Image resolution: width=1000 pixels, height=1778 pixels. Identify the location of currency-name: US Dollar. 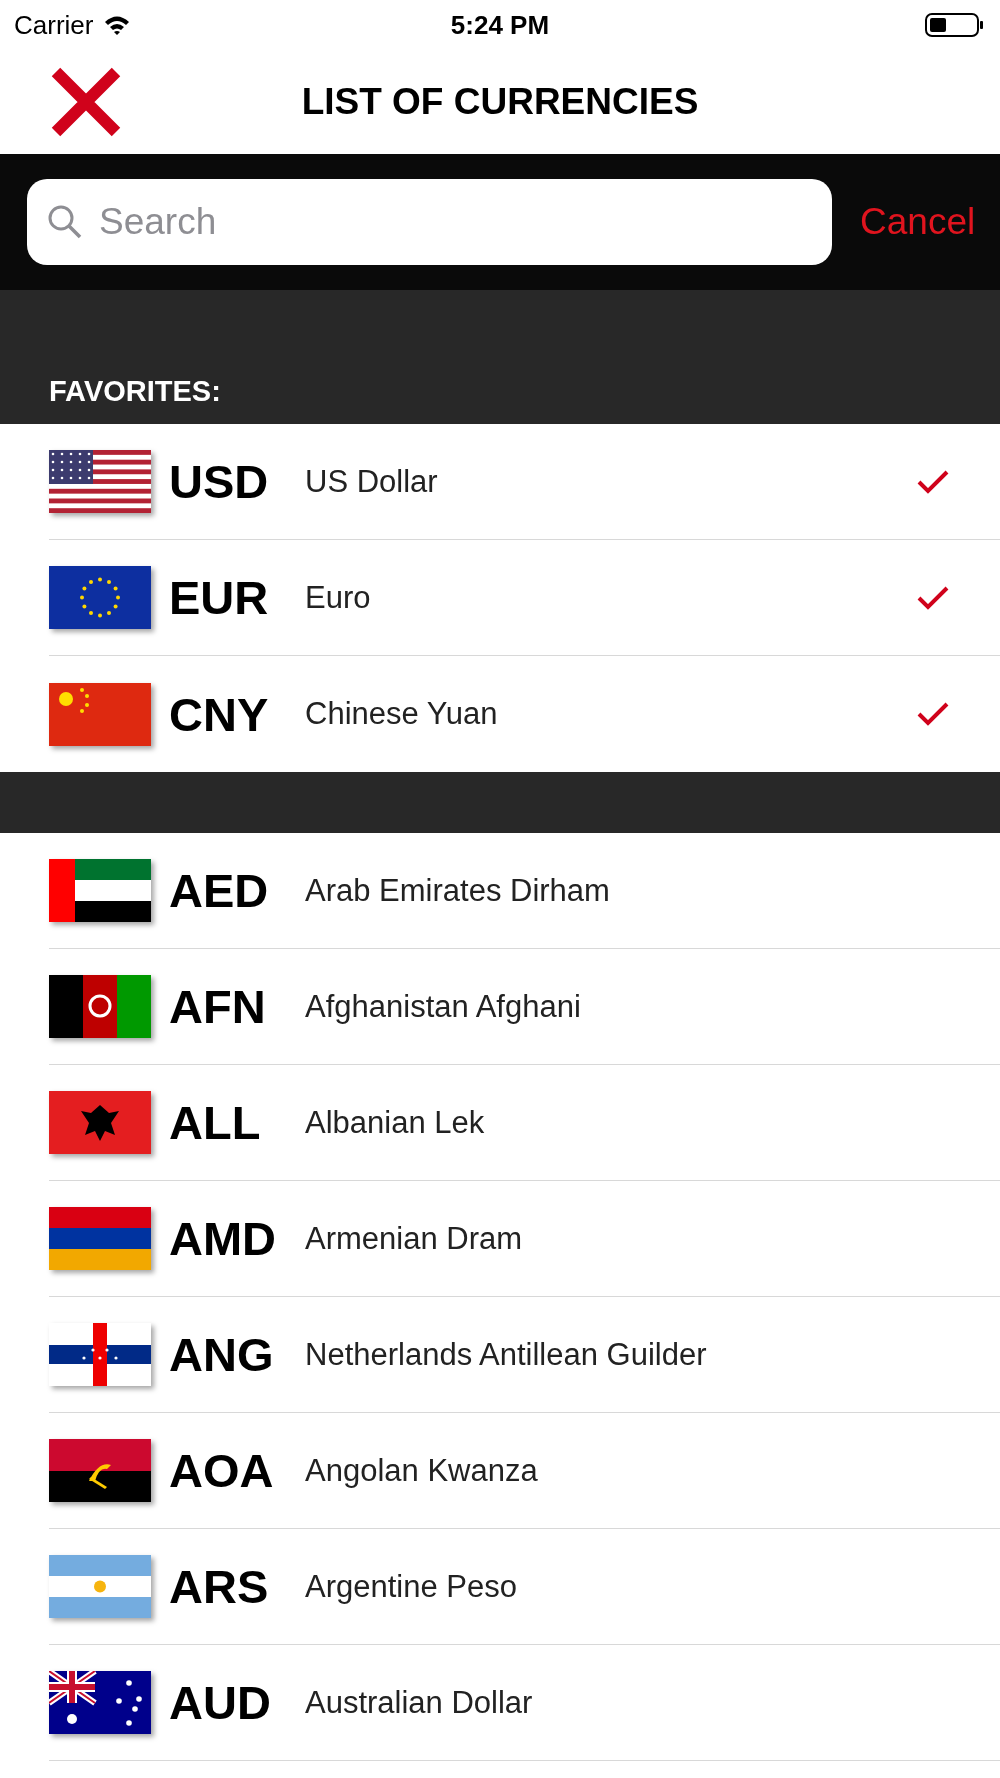
(372, 481).